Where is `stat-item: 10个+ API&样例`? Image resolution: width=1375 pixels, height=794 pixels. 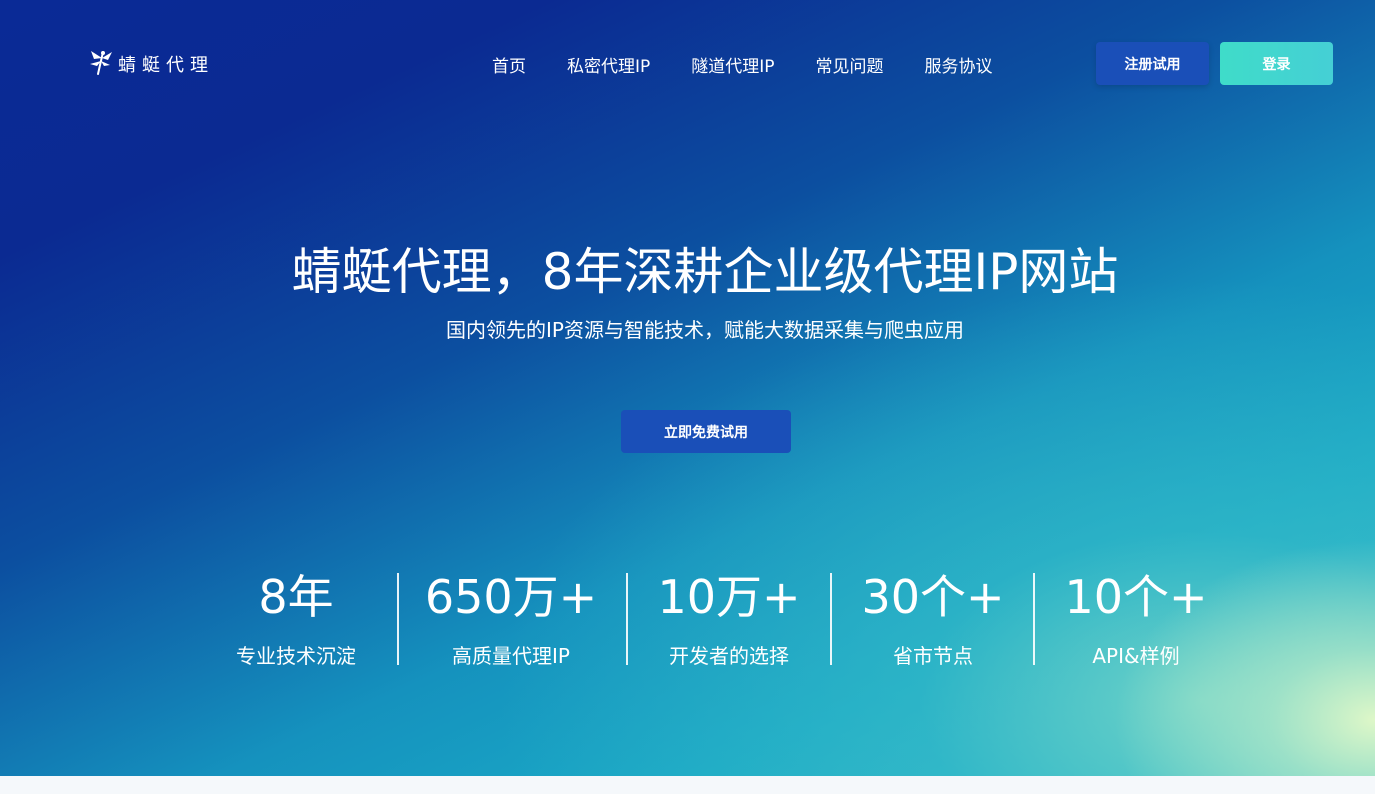
stat-item: 10个+ API&样例 is located at coordinates (1136, 618).